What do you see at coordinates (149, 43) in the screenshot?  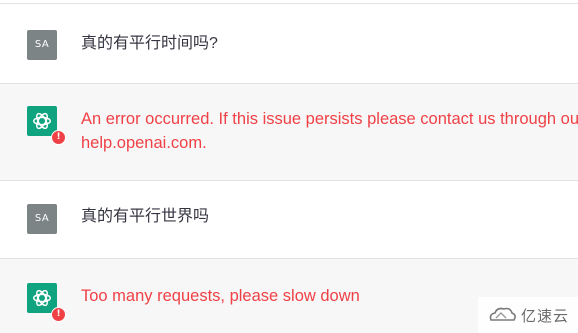 I see `user-message-text: 真的有平行时间吗?` at bounding box center [149, 43].